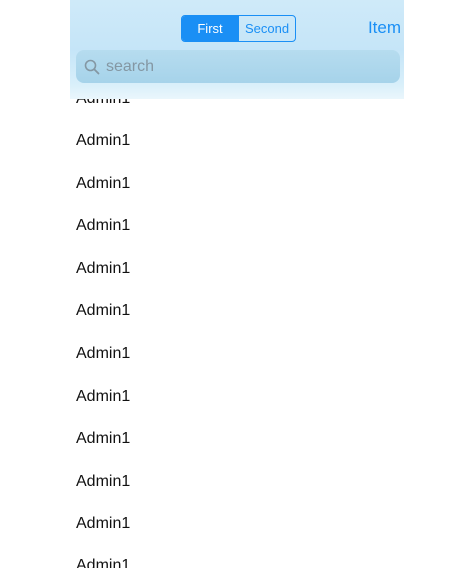 The image size is (474, 568). Describe the element at coordinates (246, 66) in the screenshot. I see `search-input` at that location.